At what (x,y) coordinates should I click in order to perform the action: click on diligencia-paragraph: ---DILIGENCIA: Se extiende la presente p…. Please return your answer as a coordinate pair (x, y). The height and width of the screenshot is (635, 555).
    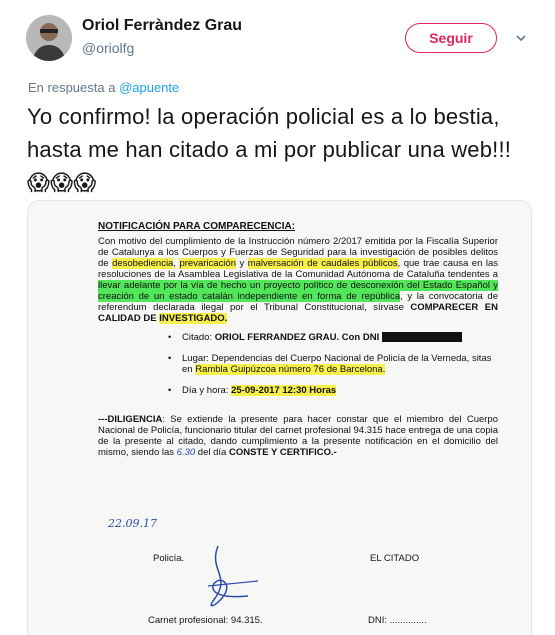
    Looking at the image, I should click on (298, 436).